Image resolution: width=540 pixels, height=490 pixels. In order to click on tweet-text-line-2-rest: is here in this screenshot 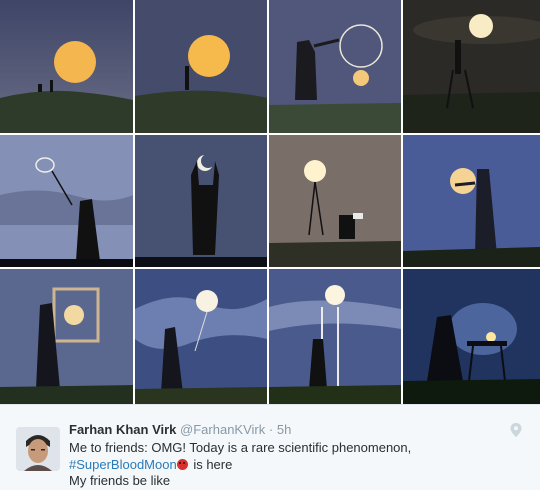, I will do `click(211, 464)`.